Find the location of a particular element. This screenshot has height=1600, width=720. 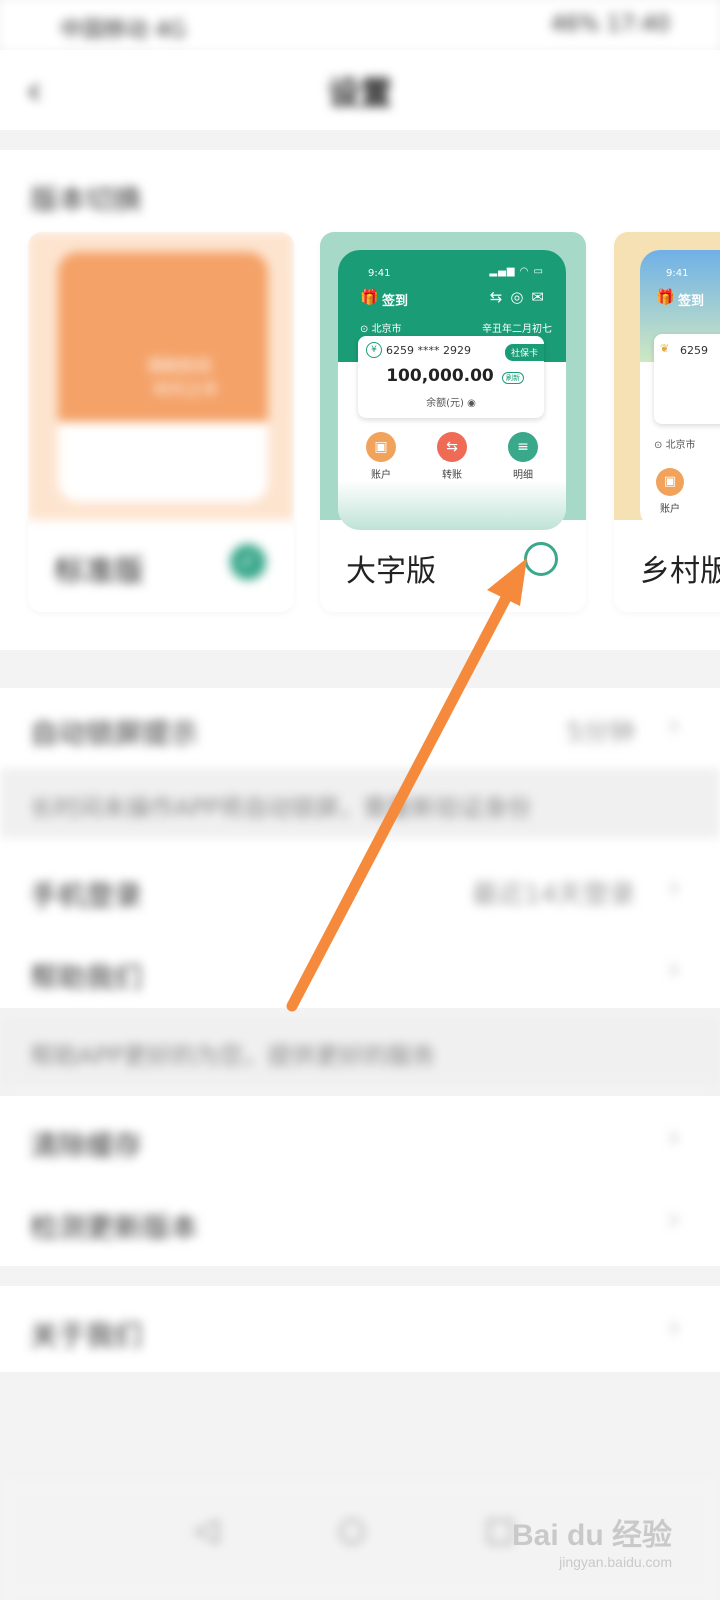

standard-phone-mock: 国韵彪炫 时代之华 is located at coordinates (163, 377).